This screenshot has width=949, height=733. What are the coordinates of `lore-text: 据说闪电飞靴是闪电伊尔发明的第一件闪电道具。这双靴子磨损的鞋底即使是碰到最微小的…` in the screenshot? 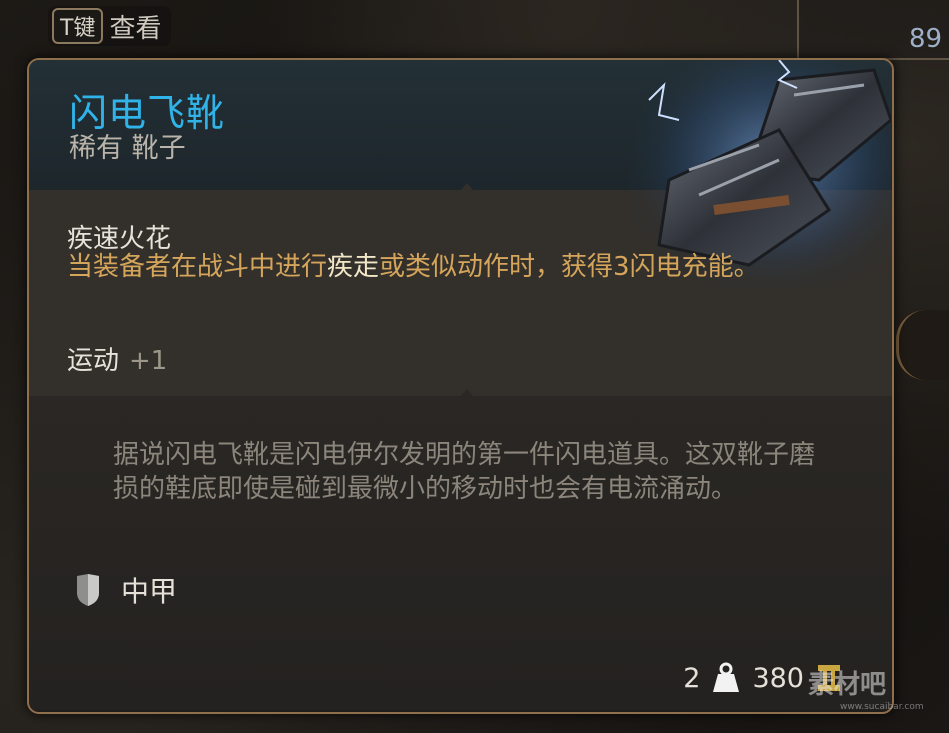 It's located at (464, 472).